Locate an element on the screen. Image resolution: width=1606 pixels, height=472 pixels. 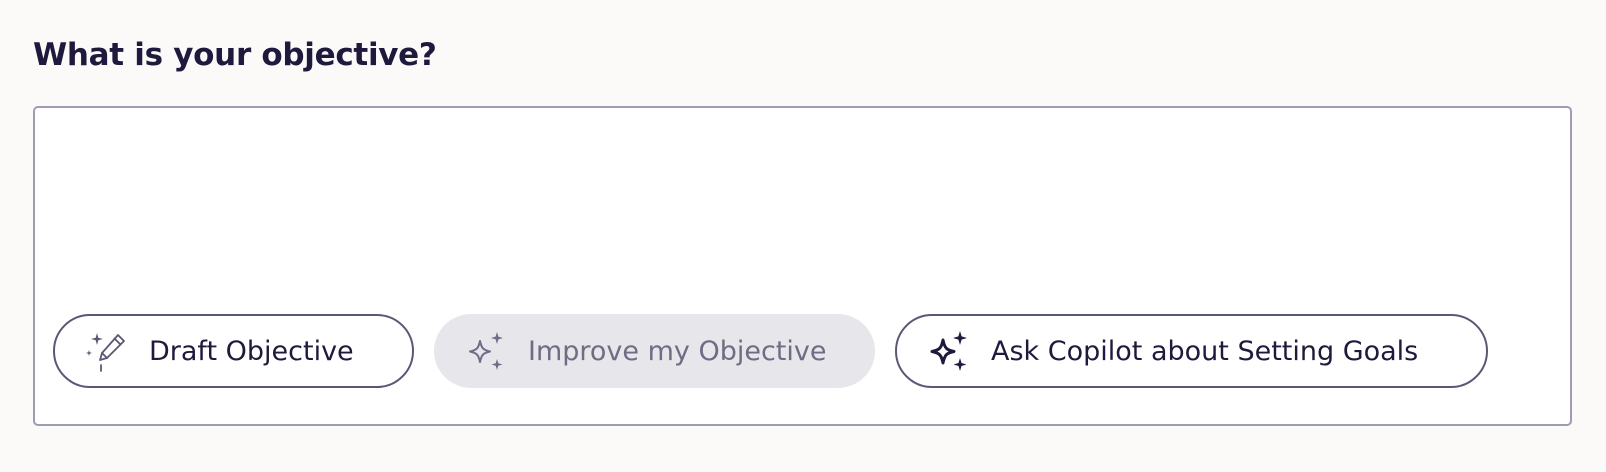
ask-copilot-button: Ask Copilot about Setting Goals is located at coordinates (1191, 351).